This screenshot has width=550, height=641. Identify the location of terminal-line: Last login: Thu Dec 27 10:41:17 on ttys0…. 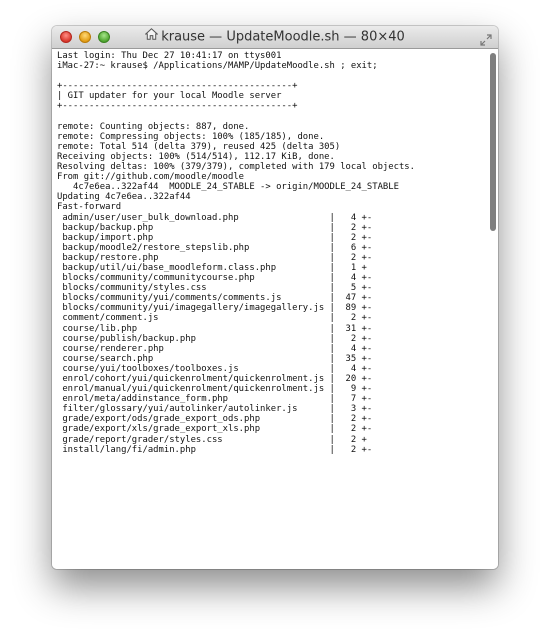
(169, 56).